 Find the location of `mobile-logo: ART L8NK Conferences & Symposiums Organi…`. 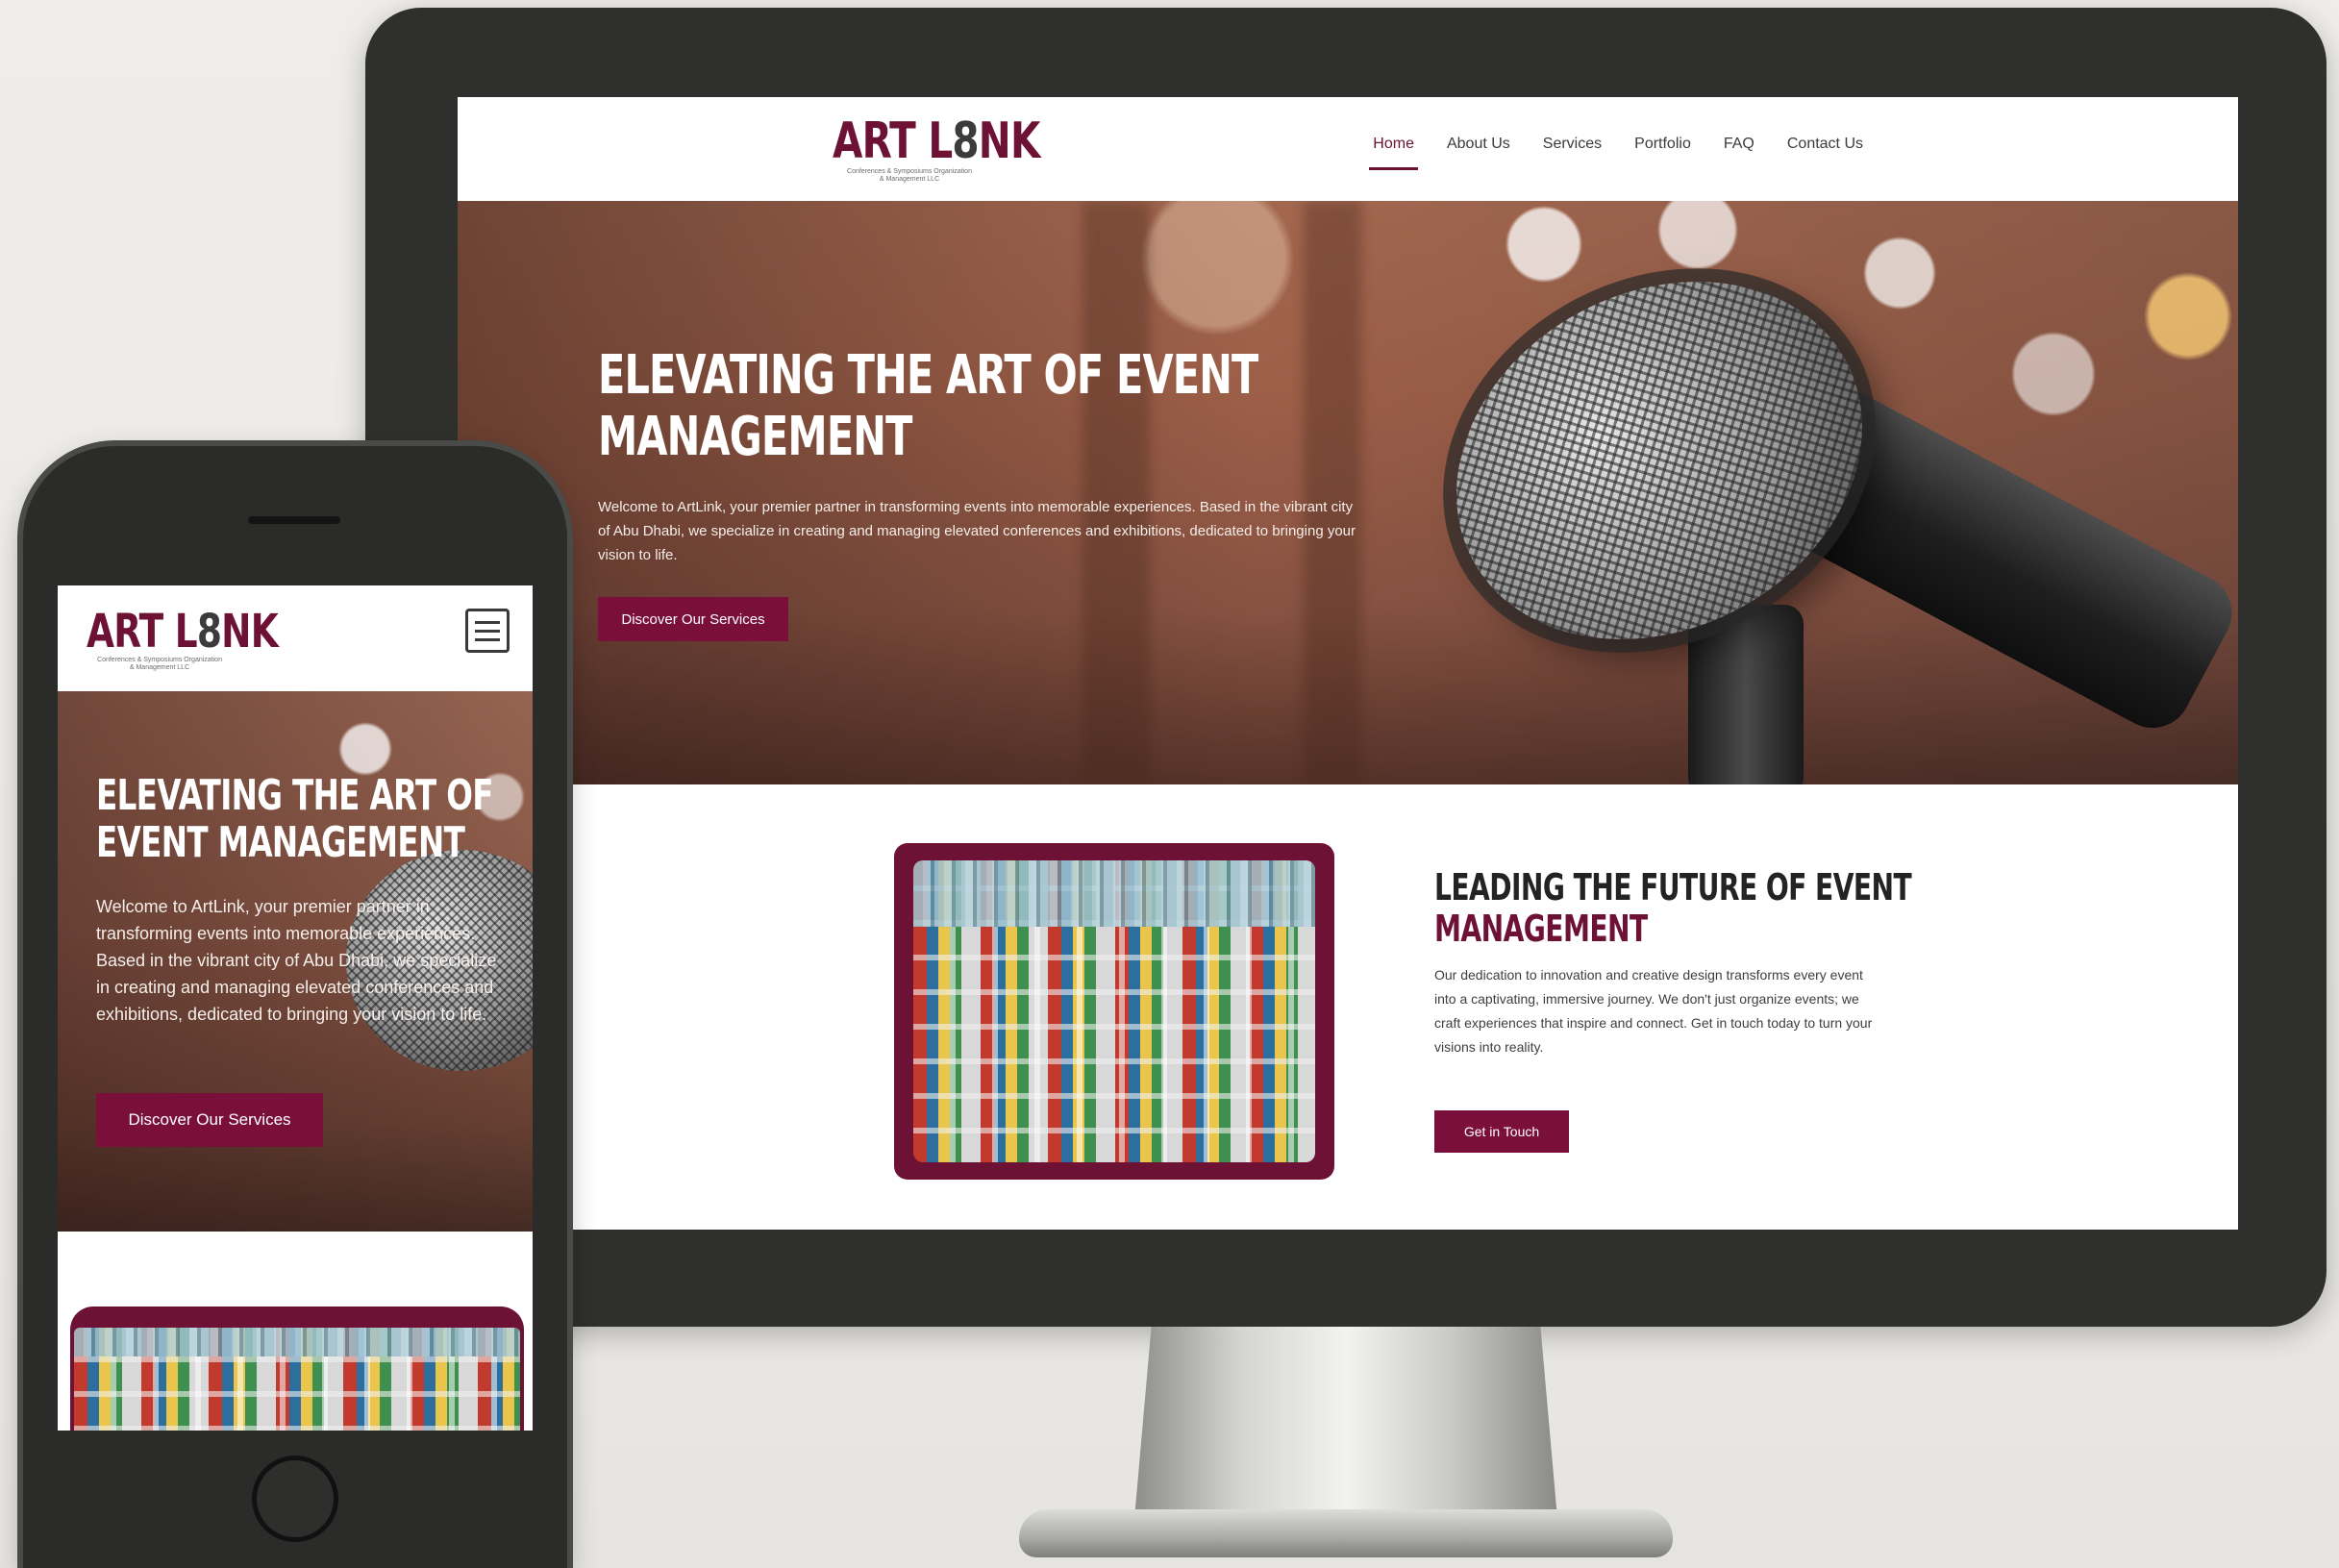

mobile-logo: ART L8NK Conferences & Symposiums Organi… is located at coordinates (183, 638).